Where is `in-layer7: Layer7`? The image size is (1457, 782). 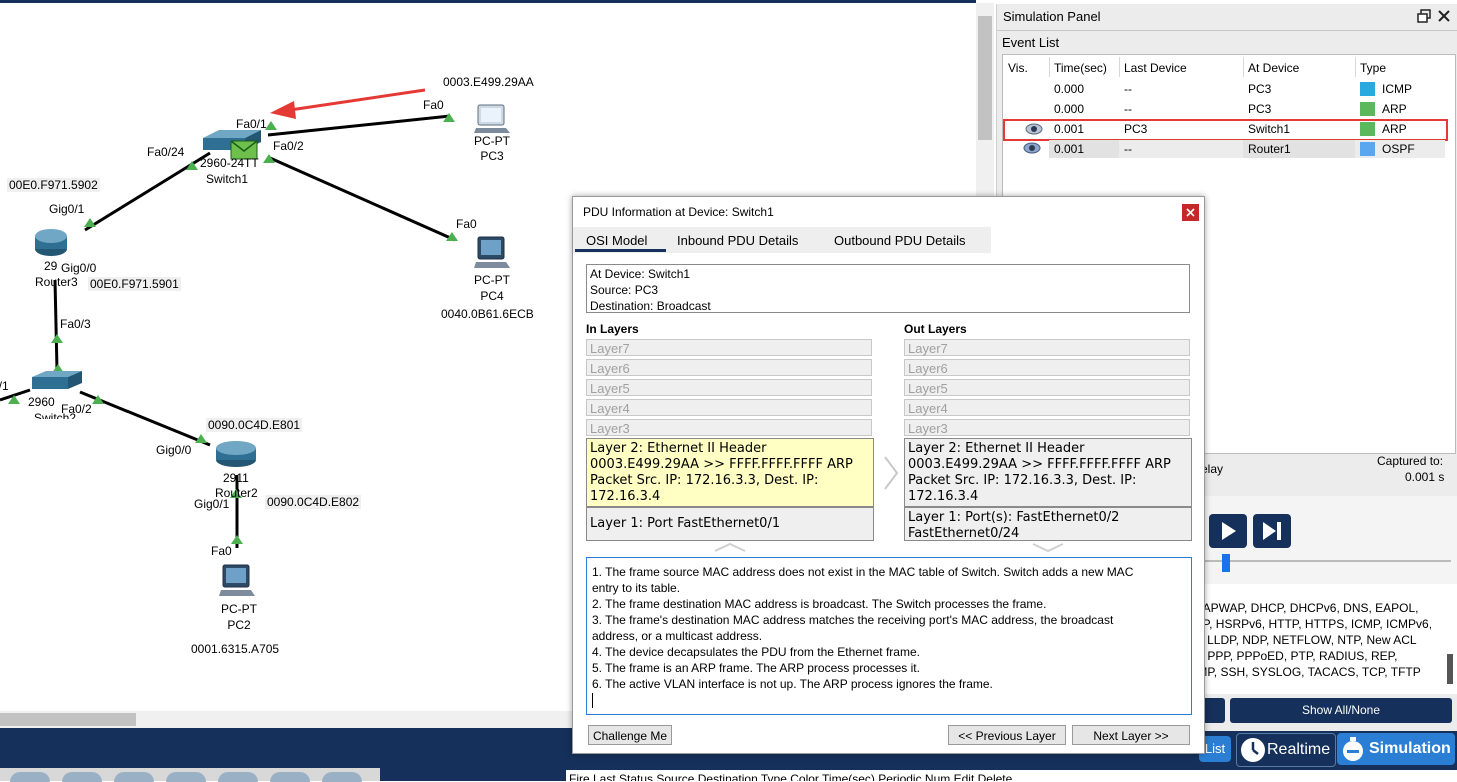
in-layer7: Layer7 is located at coordinates (729, 347).